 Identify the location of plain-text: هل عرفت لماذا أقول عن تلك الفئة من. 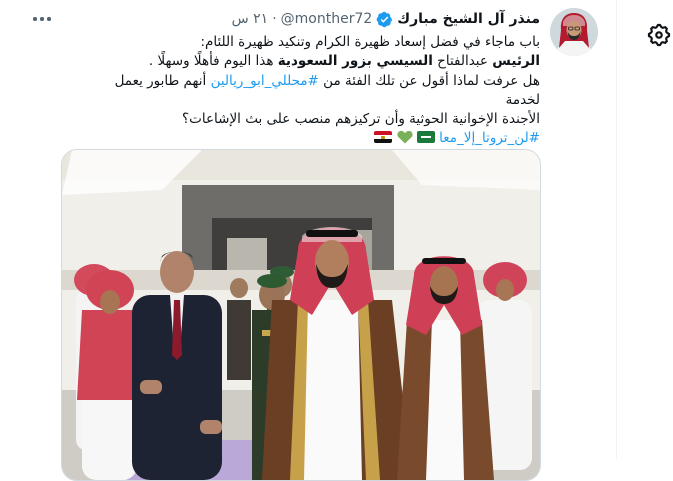
(431, 80).